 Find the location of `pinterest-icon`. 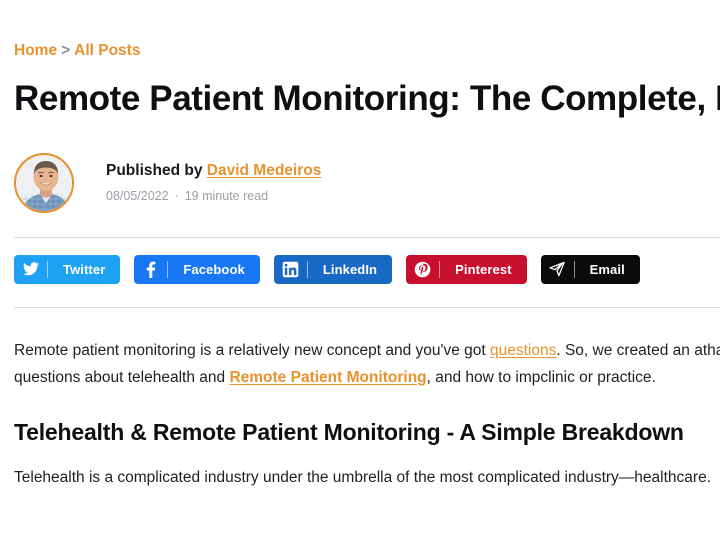

pinterest-icon is located at coordinates (422, 269).